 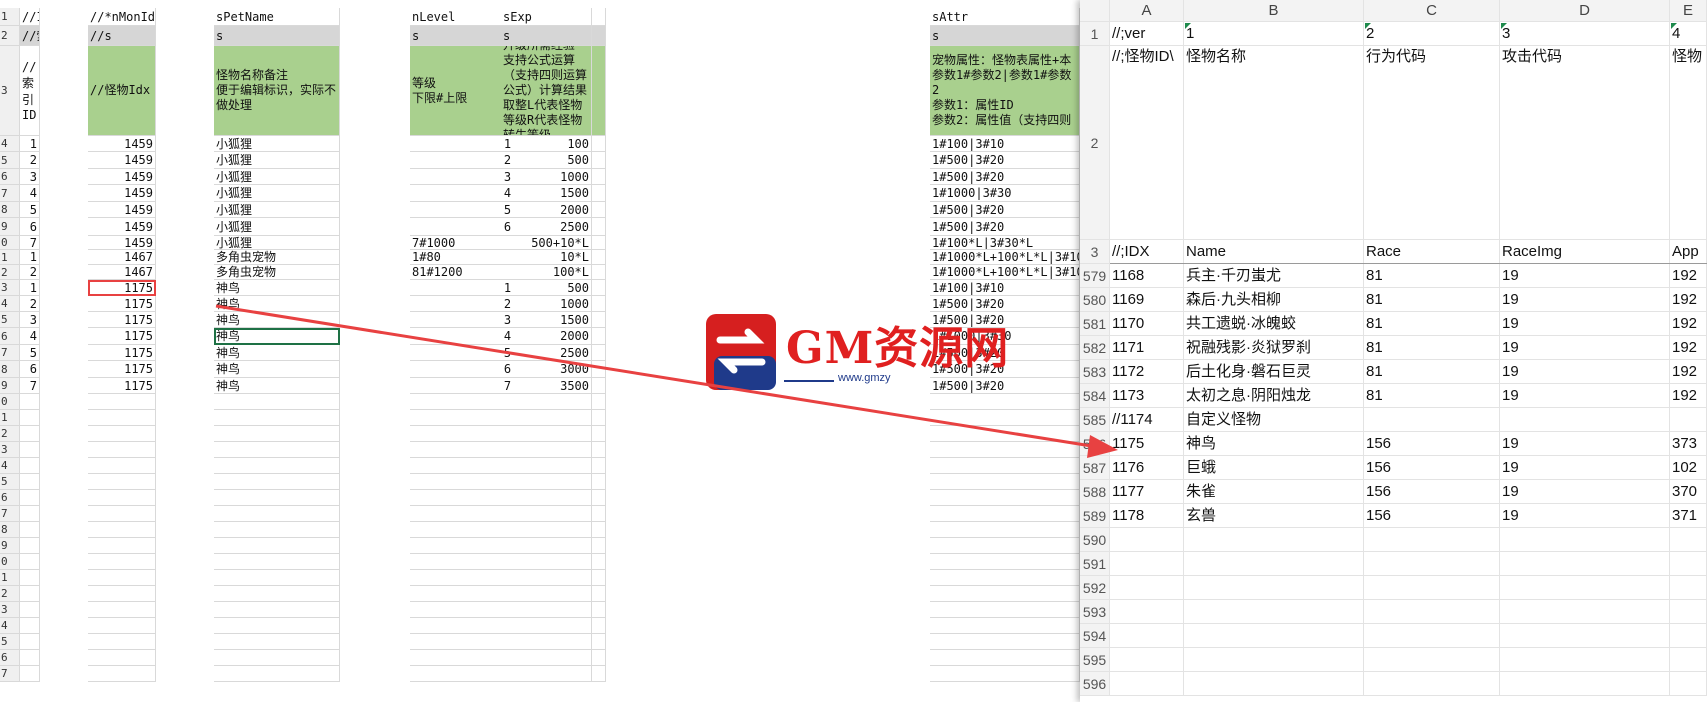 What do you see at coordinates (10, 658) in the screenshot?
I see `row-header: 6` at bounding box center [10, 658].